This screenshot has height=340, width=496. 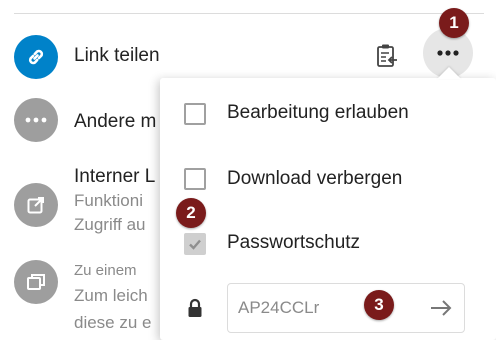 I want to click on info-line1: Zu einem, so click(x=105, y=270).